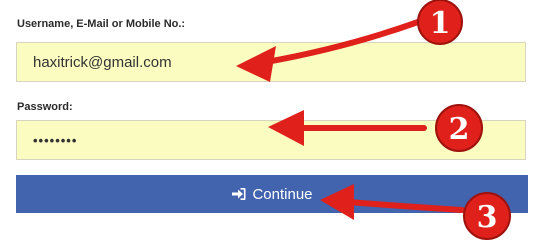 The image size is (549, 246). I want to click on password-value: ••••••••, so click(55, 140).